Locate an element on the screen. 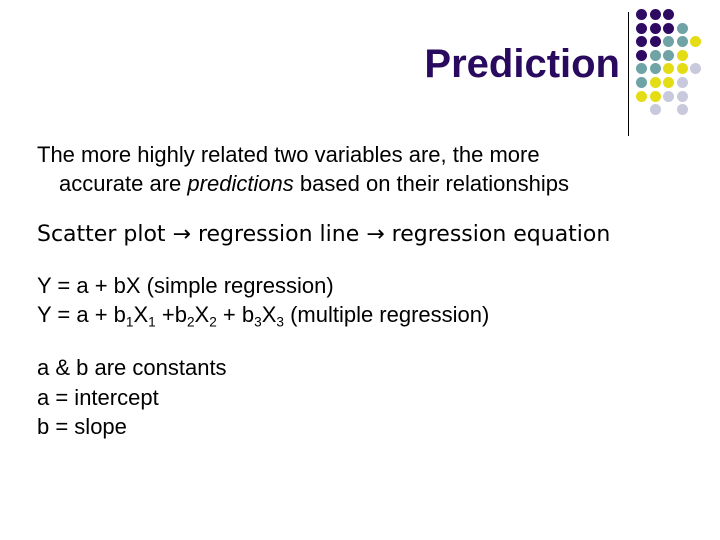 The image size is (720, 540). eq-part-7: (multiple regression) is located at coordinates (386, 315).